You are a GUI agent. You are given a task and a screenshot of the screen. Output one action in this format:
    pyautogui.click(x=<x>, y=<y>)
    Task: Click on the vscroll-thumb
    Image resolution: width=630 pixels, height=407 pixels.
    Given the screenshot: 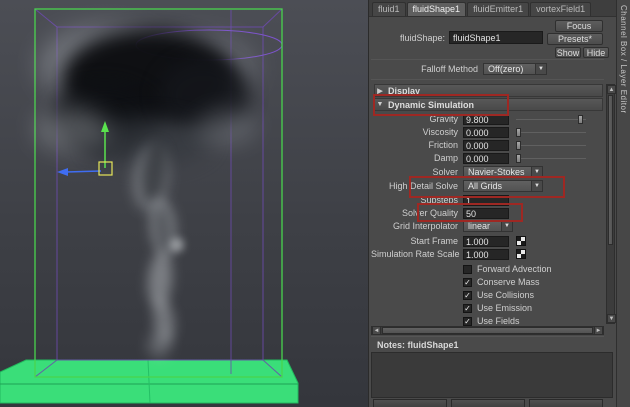 What is the action you would take?
    pyautogui.click(x=610, y=170)
    